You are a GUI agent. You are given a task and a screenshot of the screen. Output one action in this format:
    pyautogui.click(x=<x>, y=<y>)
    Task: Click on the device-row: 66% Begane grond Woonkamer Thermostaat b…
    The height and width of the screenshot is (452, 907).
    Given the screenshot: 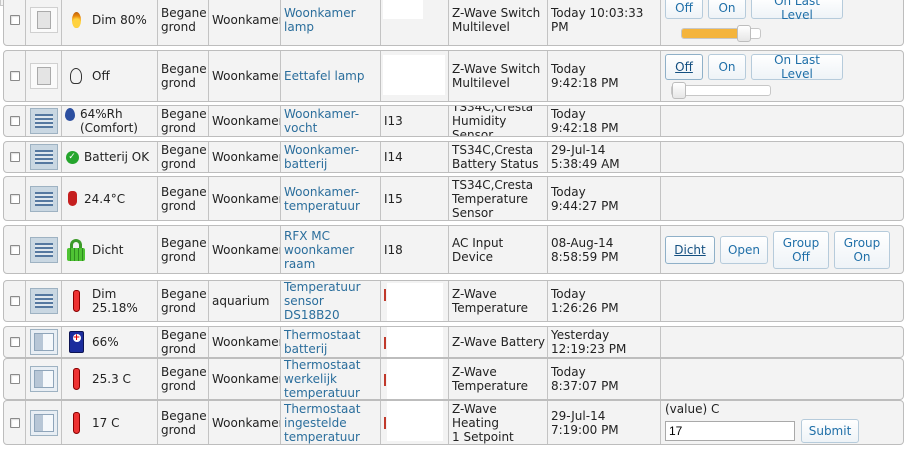 What is the action you would take?
    pyautogui.click(x=453, y=342)
    